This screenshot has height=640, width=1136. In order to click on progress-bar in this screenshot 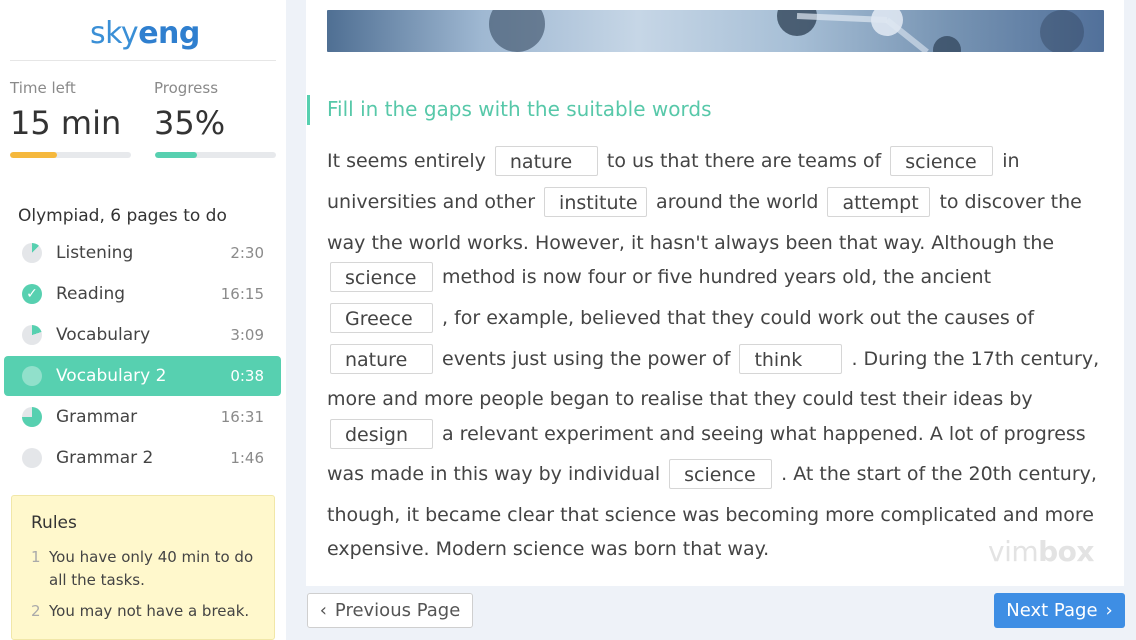, I will do `click(215, 155)`.